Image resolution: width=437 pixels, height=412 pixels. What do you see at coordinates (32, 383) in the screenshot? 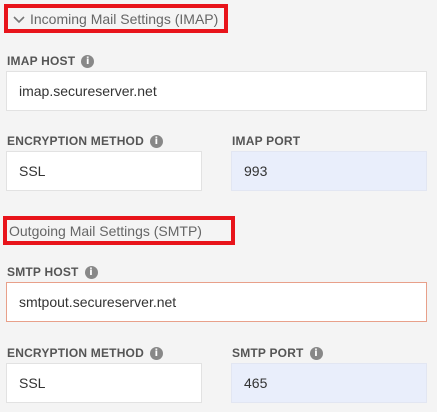
I see `outgoing-encryption-value: SSL` at bounding box center [32, 383].